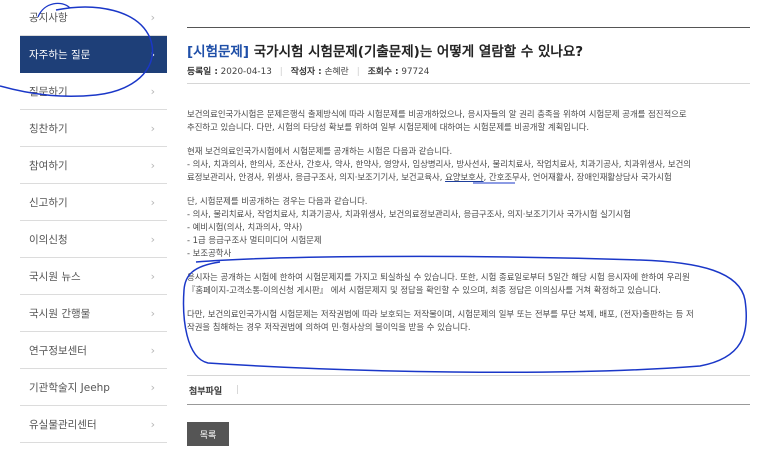 This screenshot has width=773, height=460. I want to click on sidebar-item-label: 참여하기, so click(48, 165).